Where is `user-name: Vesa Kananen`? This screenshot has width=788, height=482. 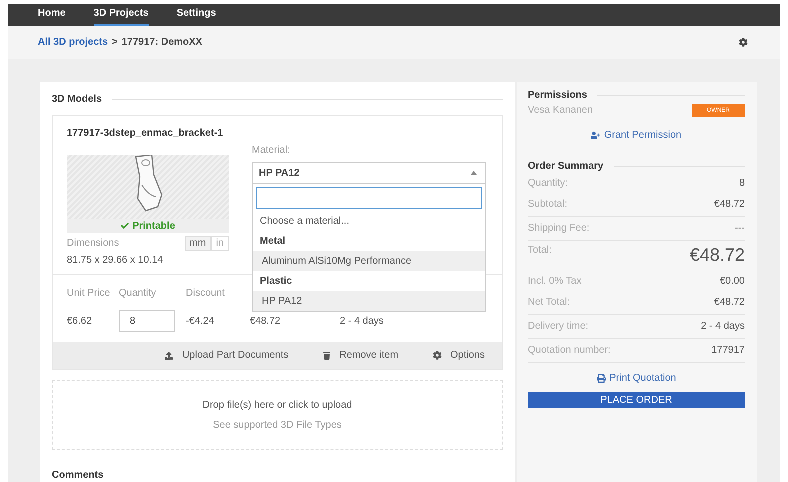
user-name: Vesa Kananen is located at coordinates (561, 110).